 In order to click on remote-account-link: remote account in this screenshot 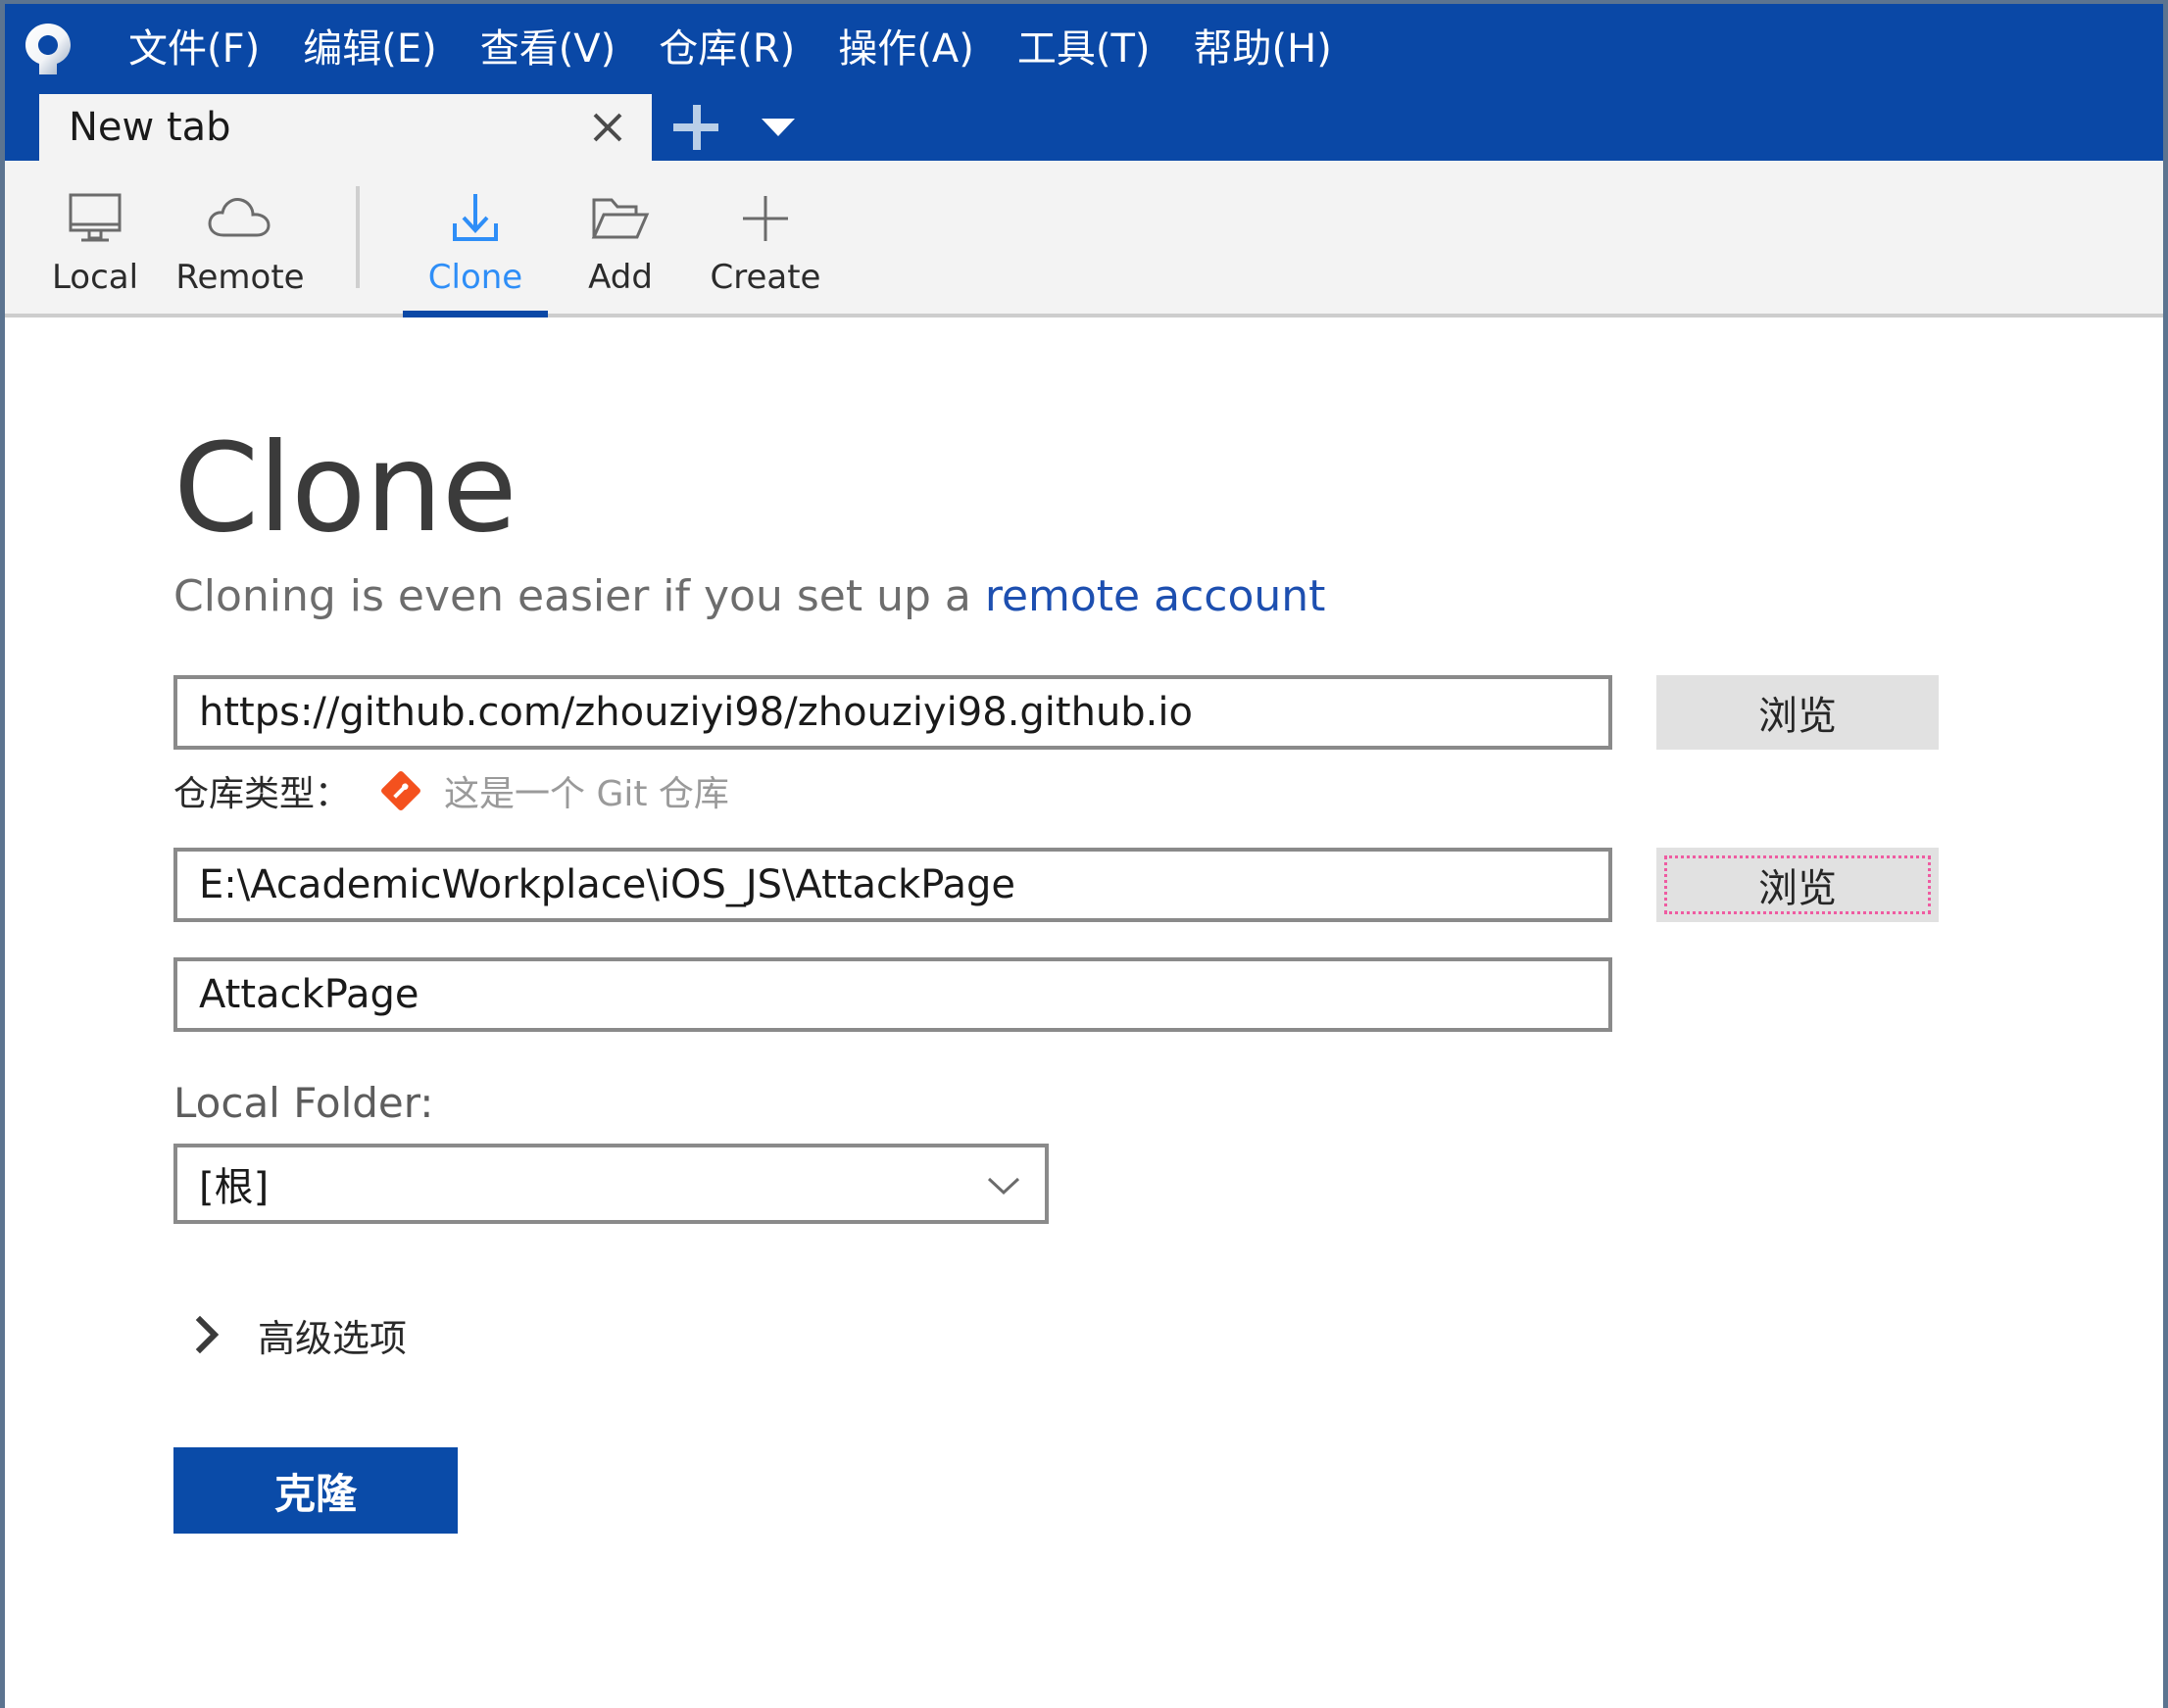, I will do `click(1155, 596)`.